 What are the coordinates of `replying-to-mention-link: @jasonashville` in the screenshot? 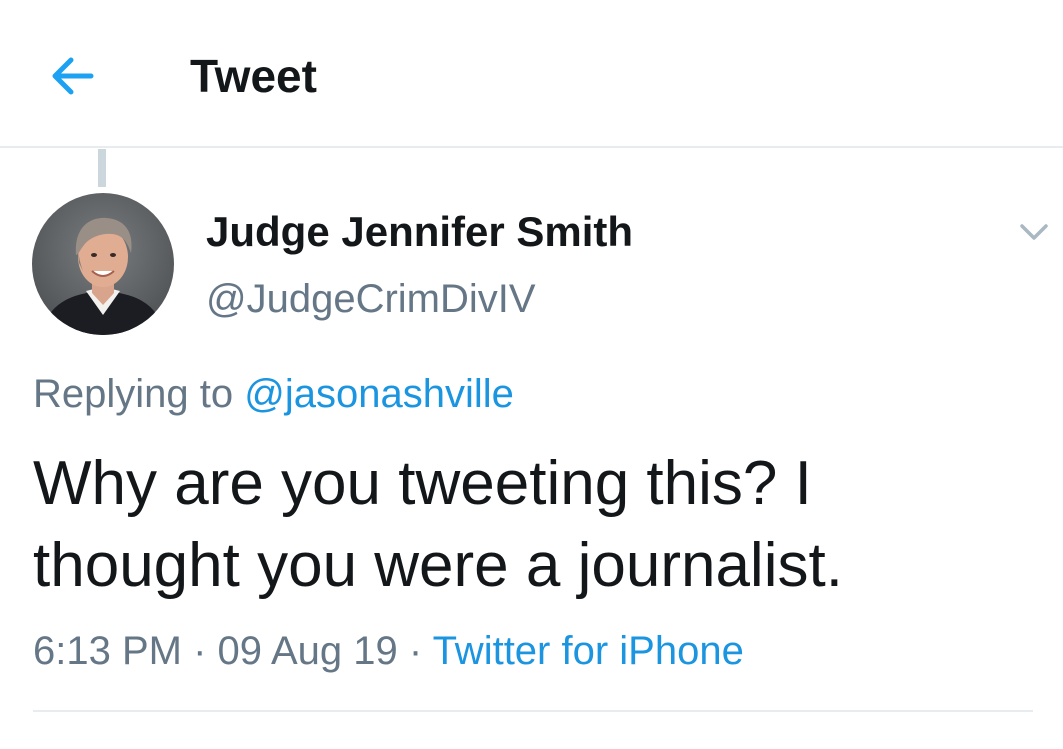 It's located at (379, 394).